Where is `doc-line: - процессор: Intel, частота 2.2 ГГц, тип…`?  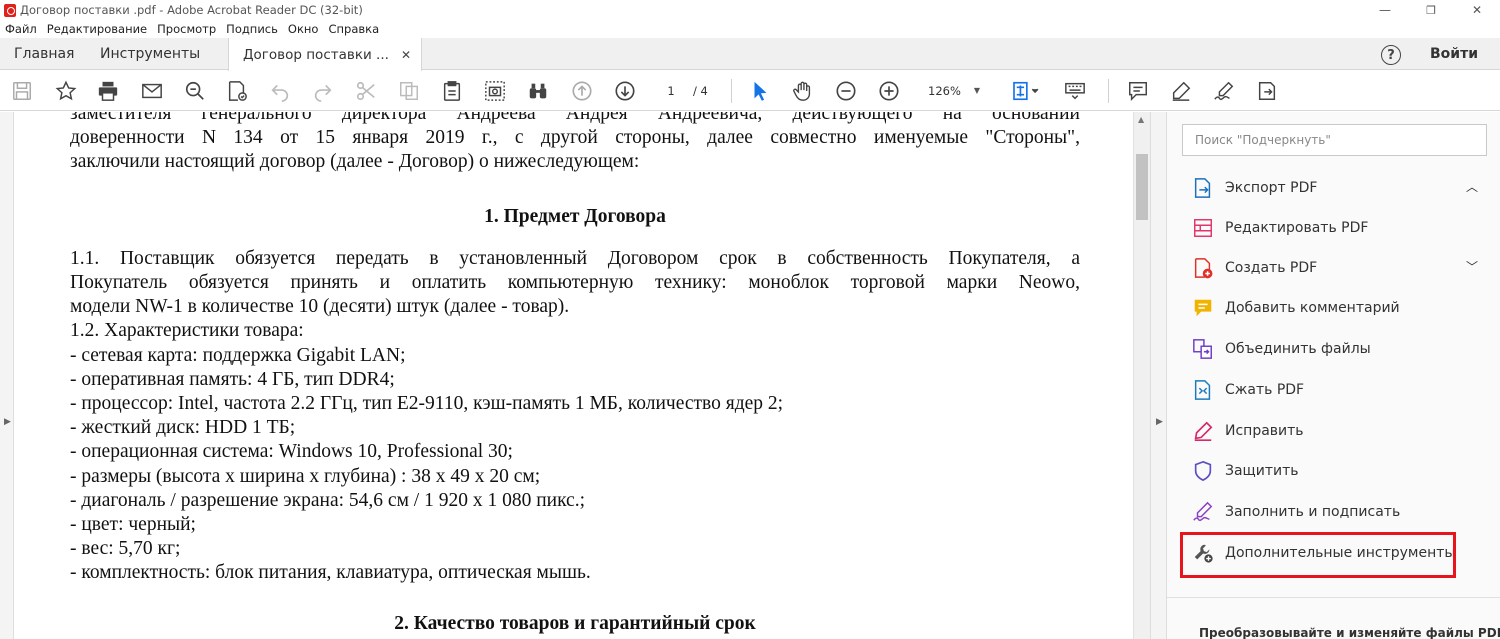 doc-line: - процессор: Intel, частота 2.2 ГГц, тип… is located at coordinates (427, 404).